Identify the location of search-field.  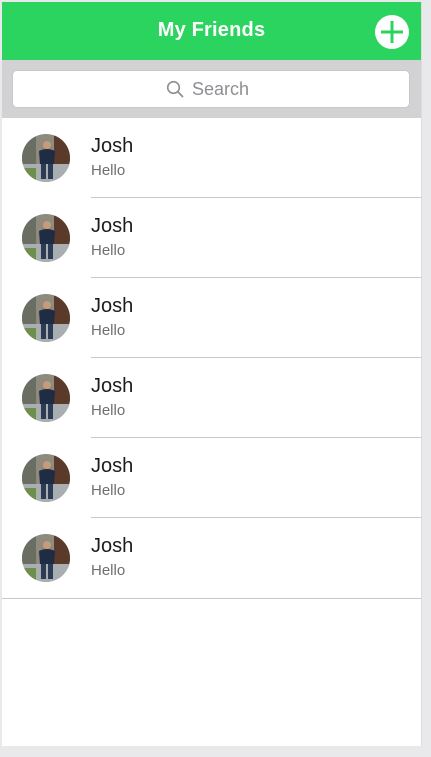
(211, 89).